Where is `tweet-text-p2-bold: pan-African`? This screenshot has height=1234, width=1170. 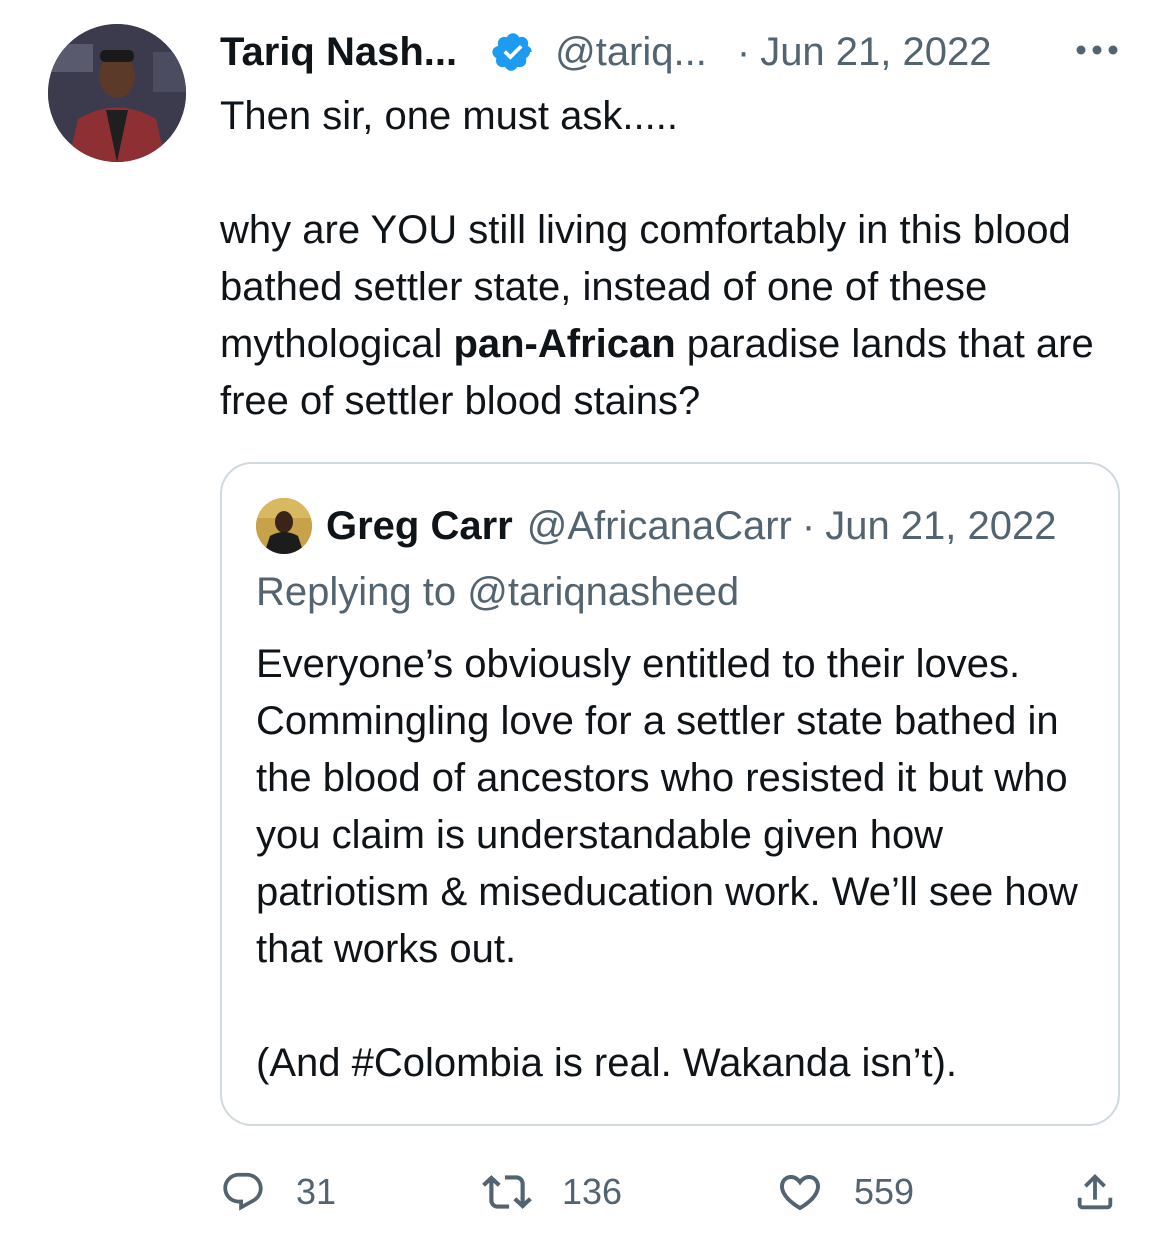 tweet-text-p2-bold: pan-African is located at coordinates (564, 344).